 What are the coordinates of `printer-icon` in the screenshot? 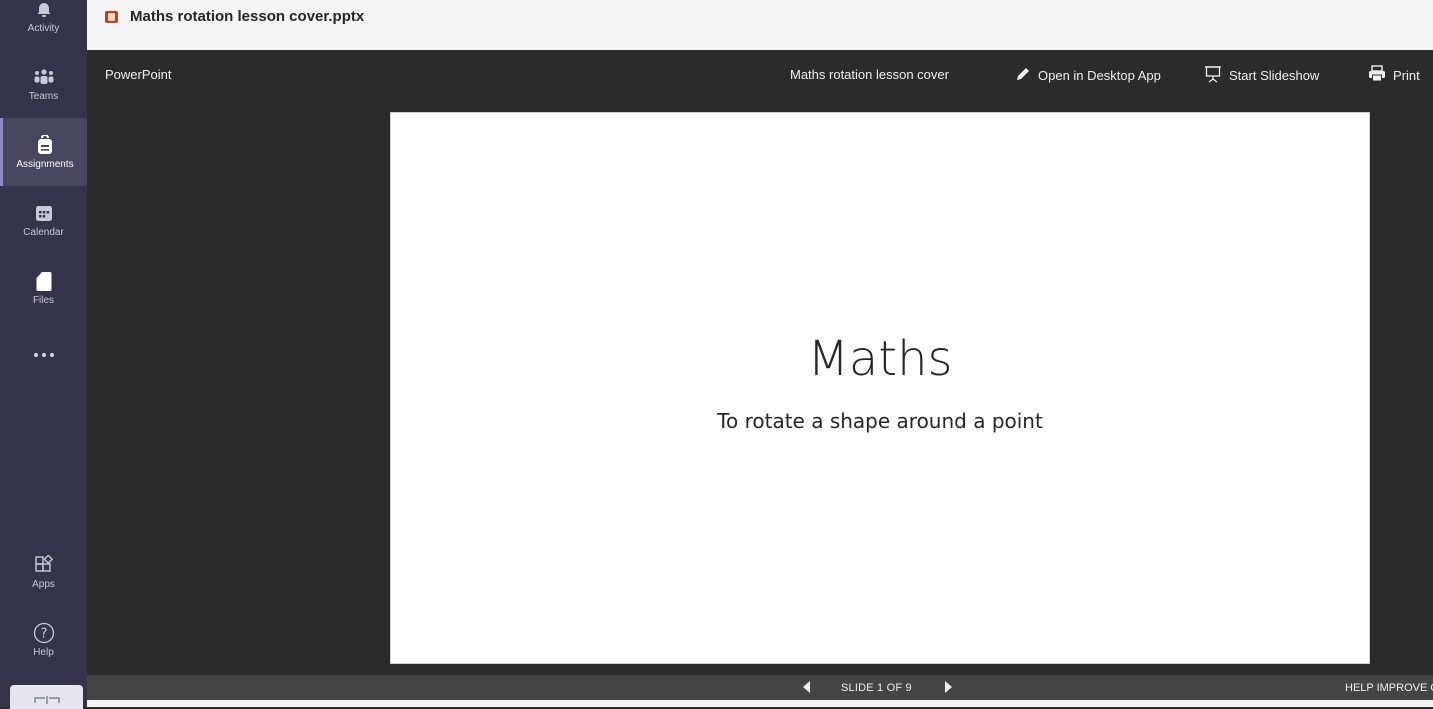 It's located at (1380, 75).